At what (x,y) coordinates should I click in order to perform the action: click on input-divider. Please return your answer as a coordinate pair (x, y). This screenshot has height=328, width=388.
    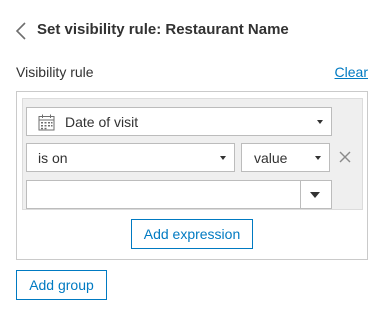
    Looking at the image, I should click on (300, 194).